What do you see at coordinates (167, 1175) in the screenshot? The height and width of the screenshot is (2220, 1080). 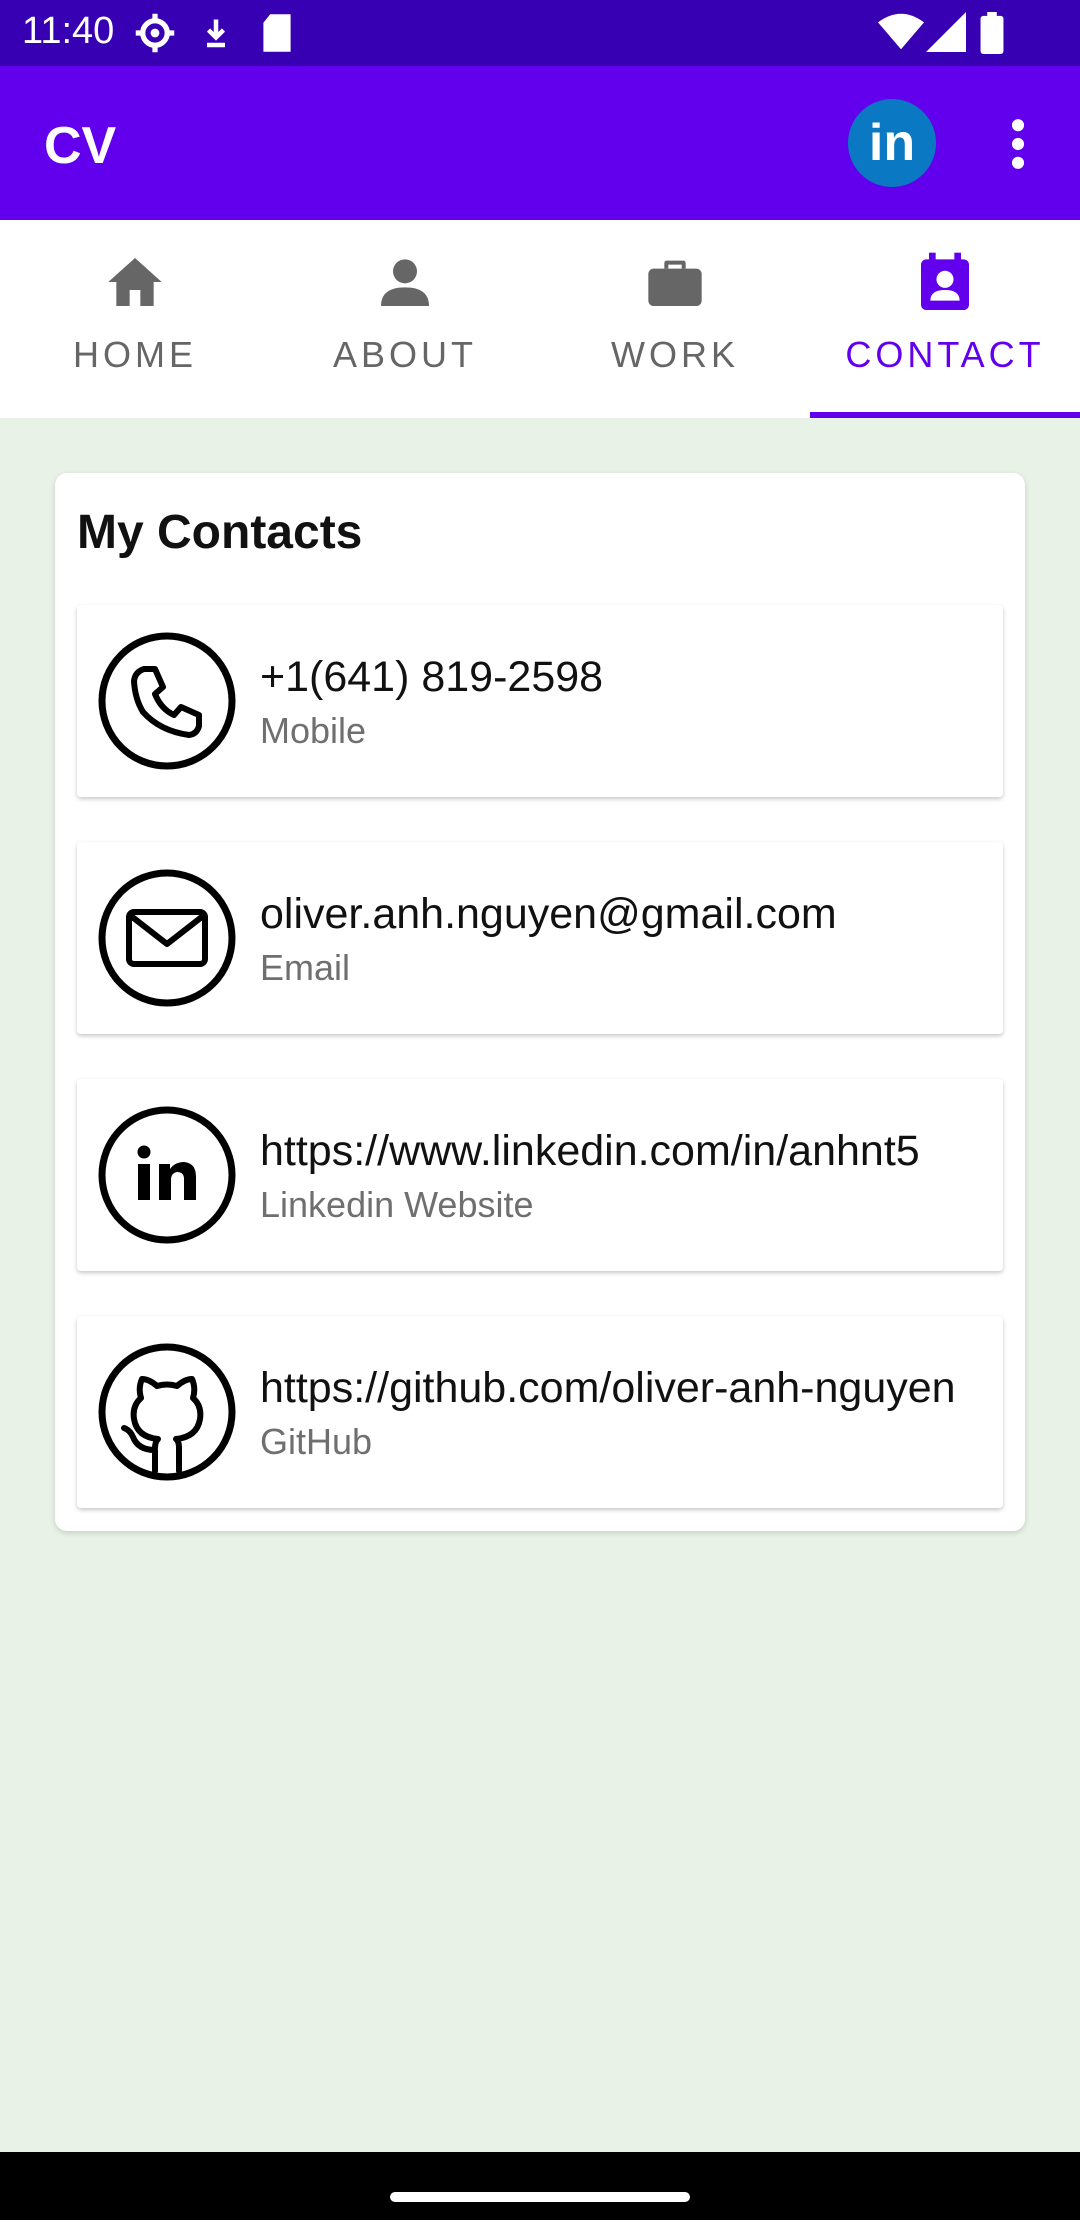 I see `linkedin-icon` at bounding box center [167, 1175].